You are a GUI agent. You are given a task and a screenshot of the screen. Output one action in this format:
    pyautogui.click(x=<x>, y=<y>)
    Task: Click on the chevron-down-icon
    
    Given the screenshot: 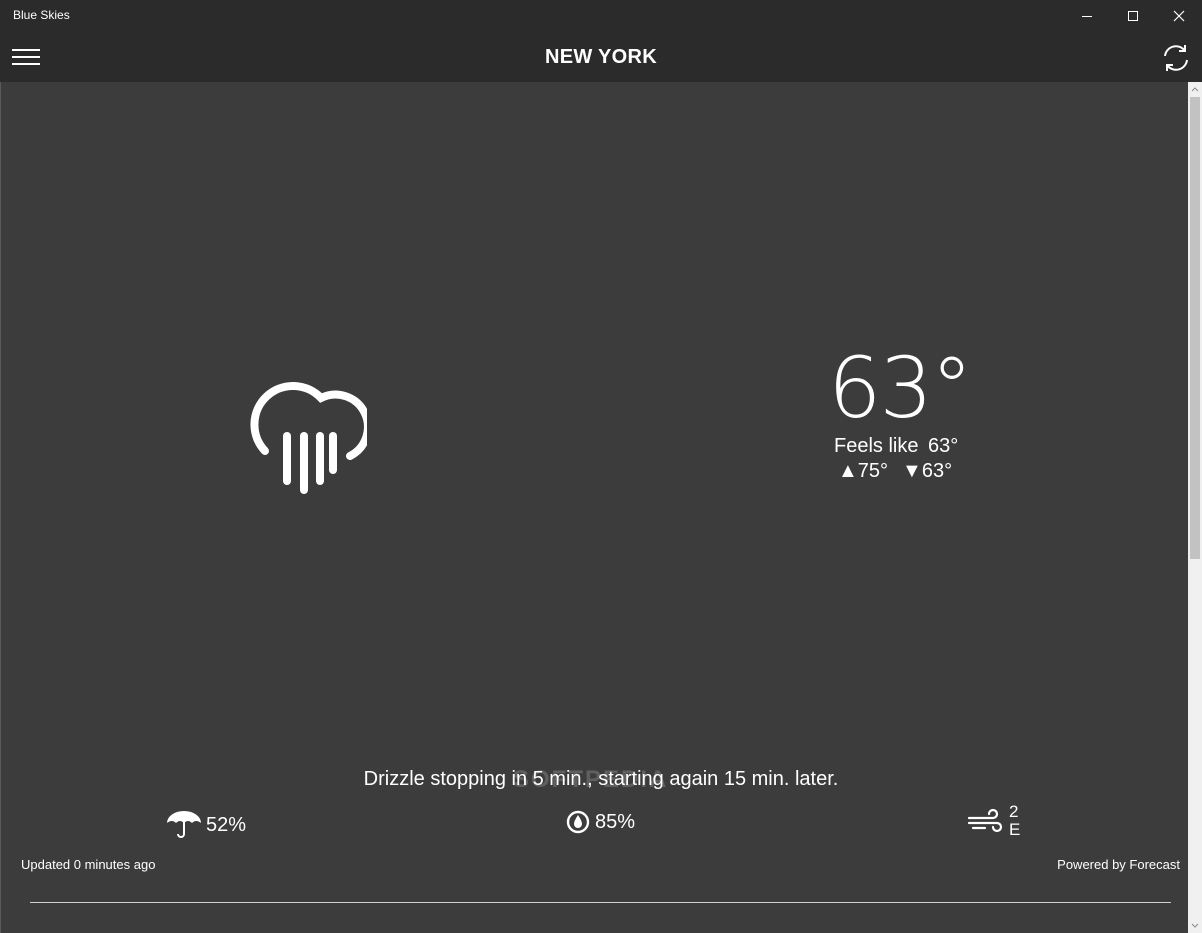 What is the action you would take?
    pyautogui.click(x=1195, y=925)
    